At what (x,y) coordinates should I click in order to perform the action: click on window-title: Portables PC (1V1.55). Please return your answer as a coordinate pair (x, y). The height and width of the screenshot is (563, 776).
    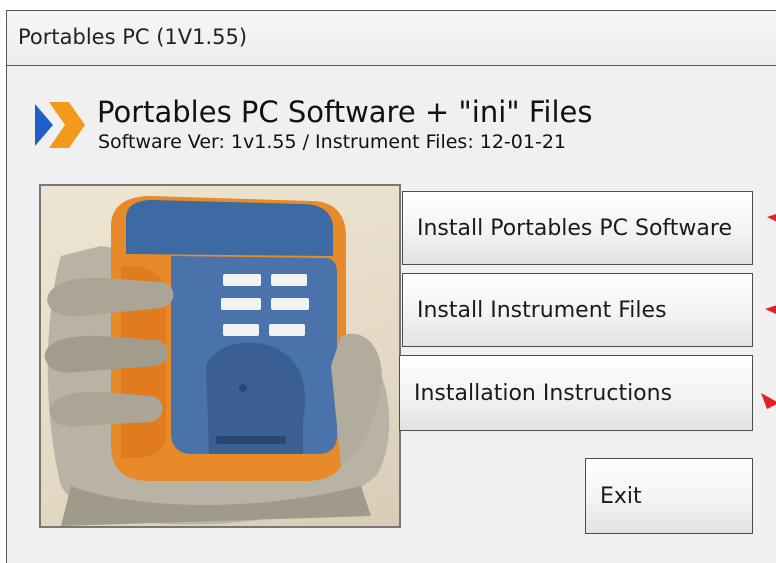
    Looking at the image, I should click on (133, 37).